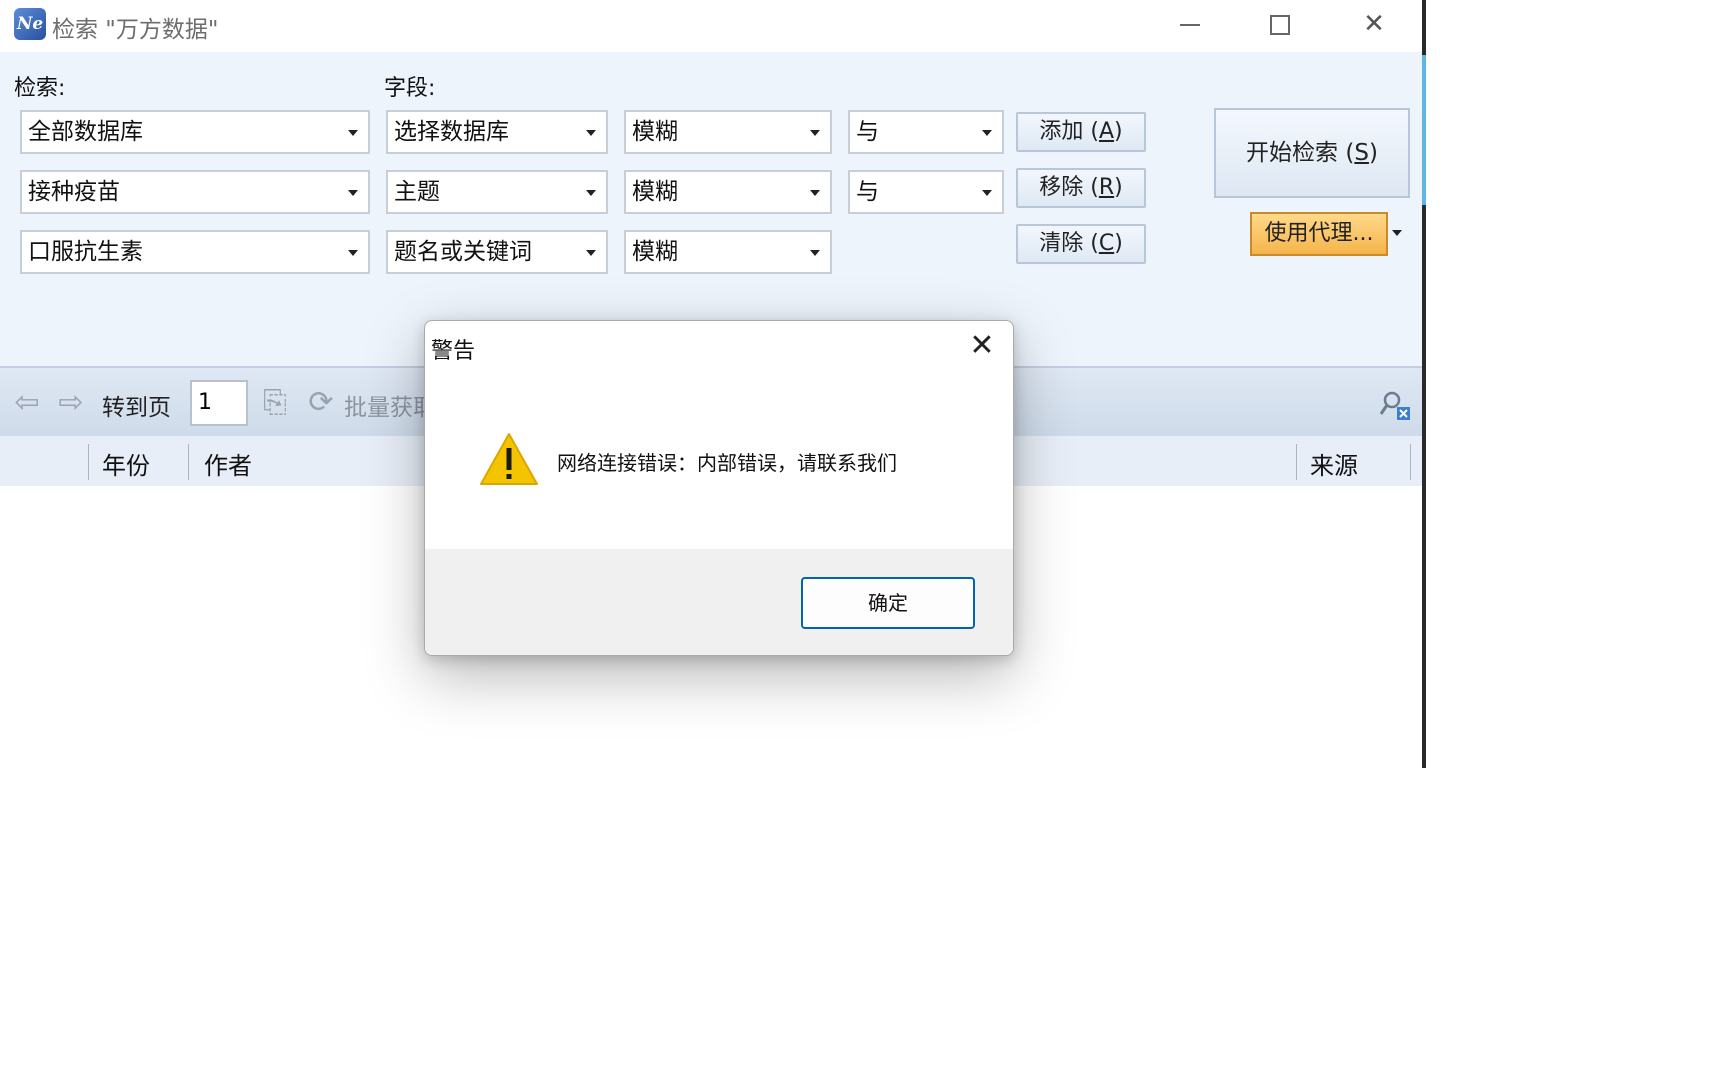 Image resolution: width=1728 pixels, height=1080 pixels. I want to click on start-search-label: 开始检索, so click(1292, 153).